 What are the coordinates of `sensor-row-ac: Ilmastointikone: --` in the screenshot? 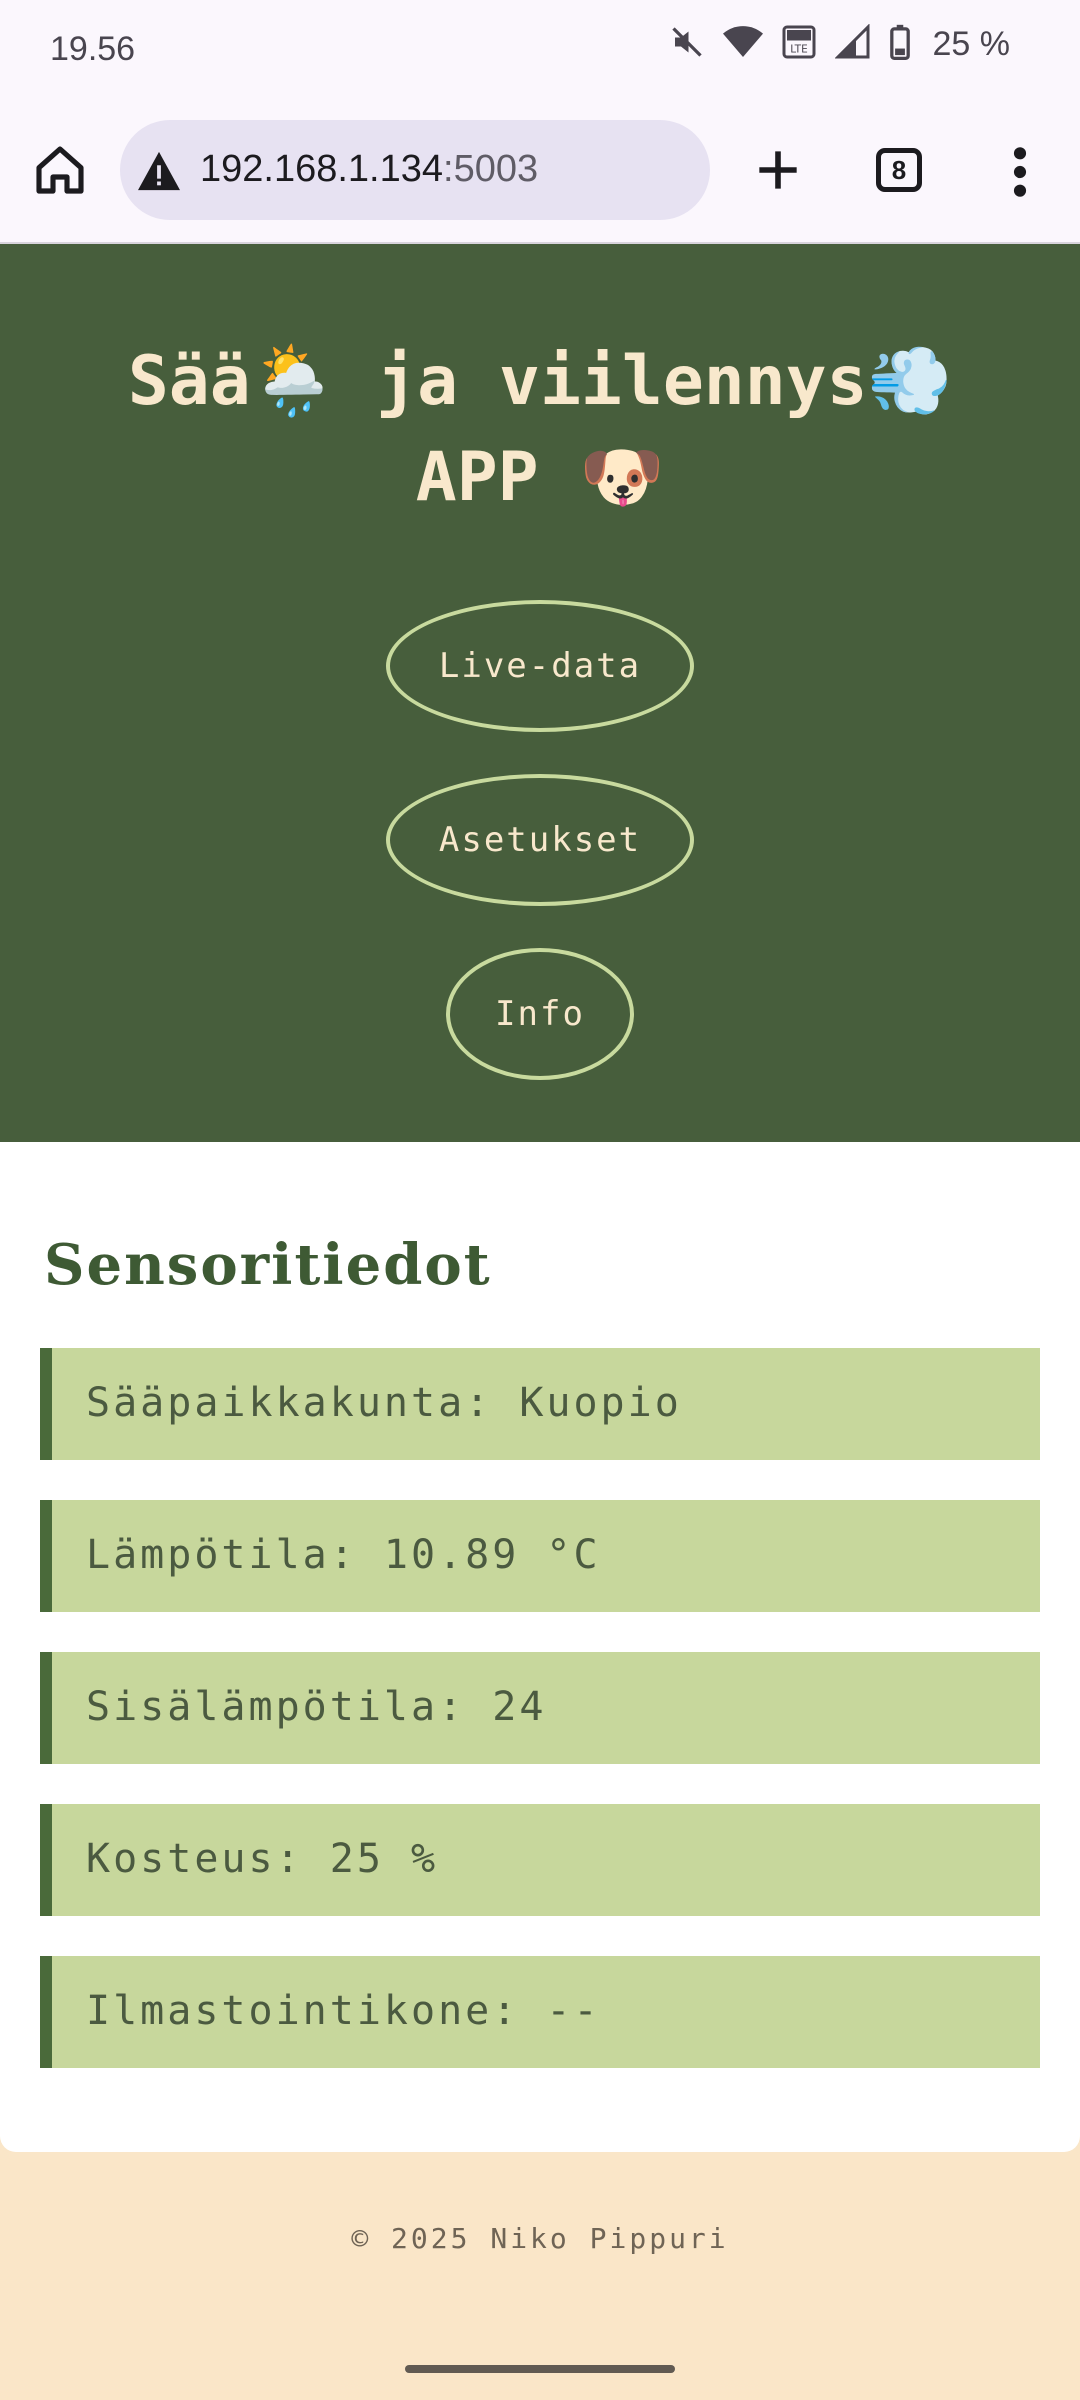 It's located at (540, 2012).